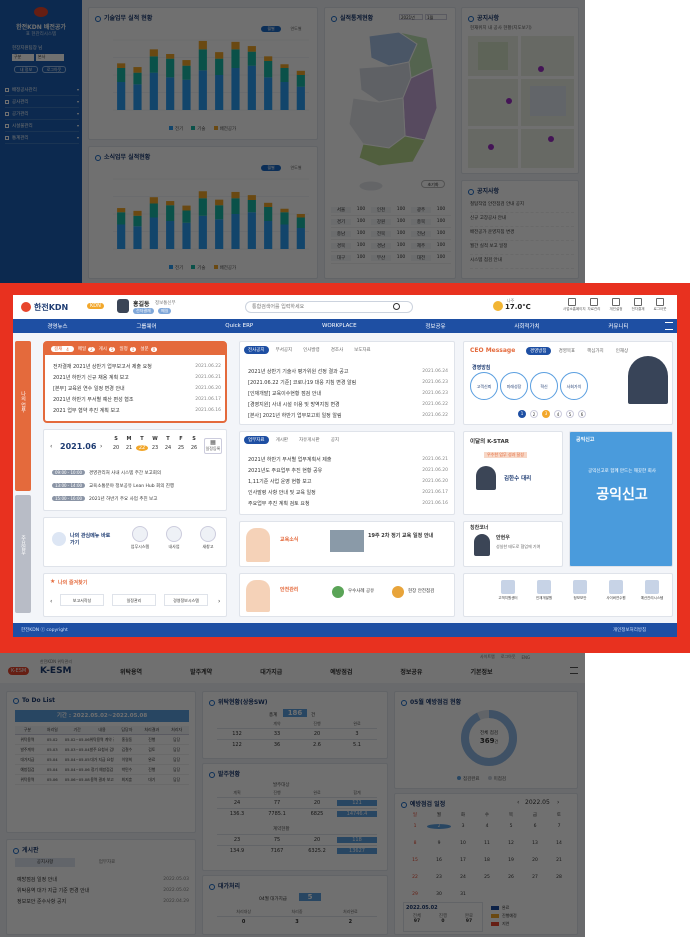  What do you see at coordinates (42, 102) in the screenshot?
I see `sidebar-item: 공사관리 ▾` at bounding box center [42, 102].